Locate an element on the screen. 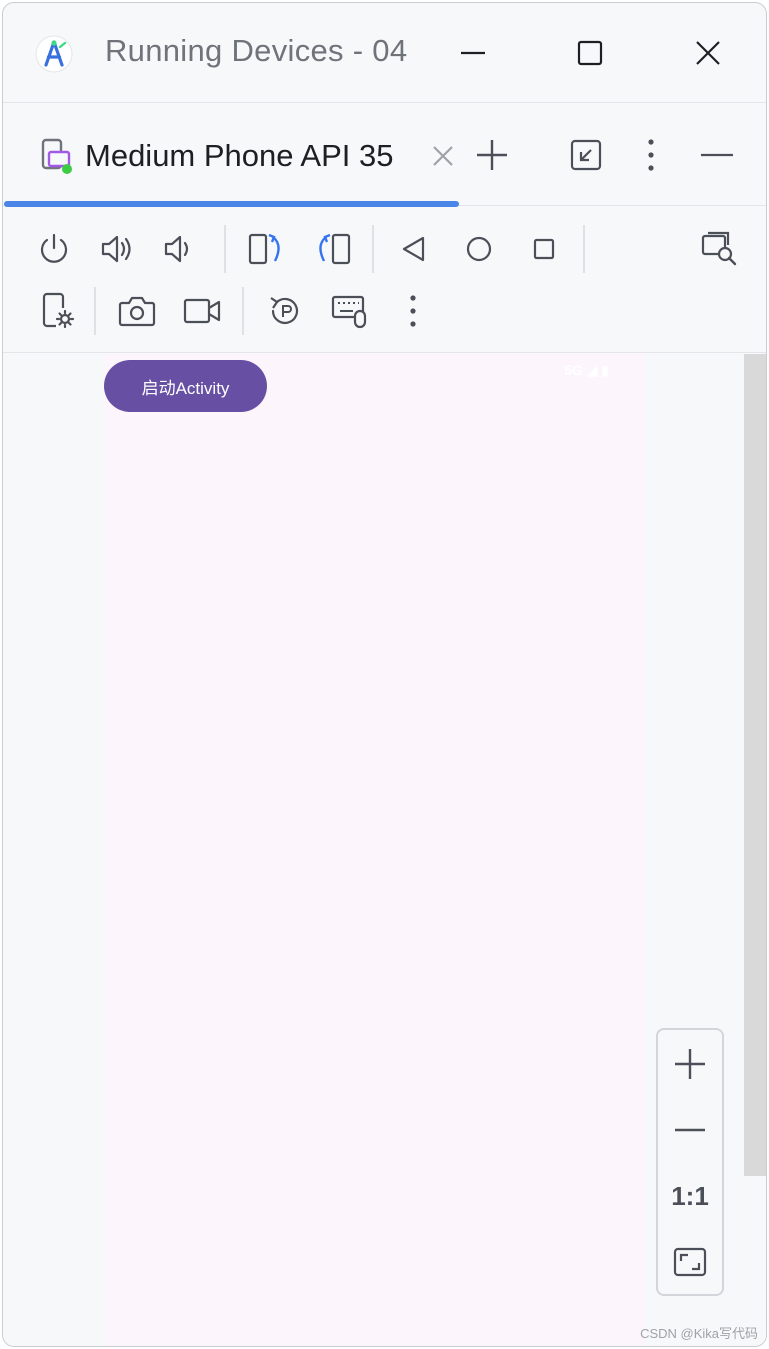 Image resolution: width=769 pixels, height=1349 pixels. volume-down-icon is located at coordinates (180, 249).